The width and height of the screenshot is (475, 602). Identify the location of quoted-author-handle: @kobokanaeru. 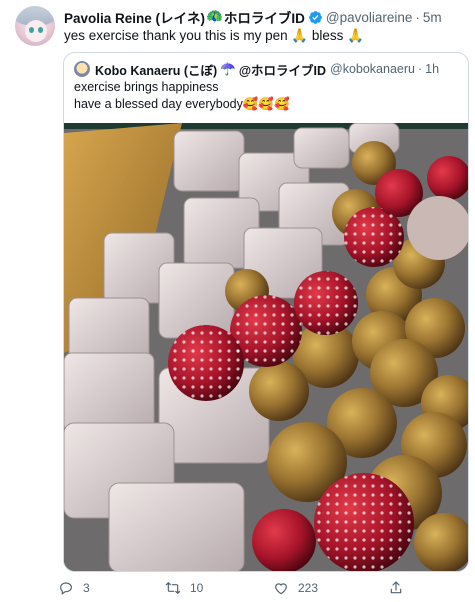
(372, 69).